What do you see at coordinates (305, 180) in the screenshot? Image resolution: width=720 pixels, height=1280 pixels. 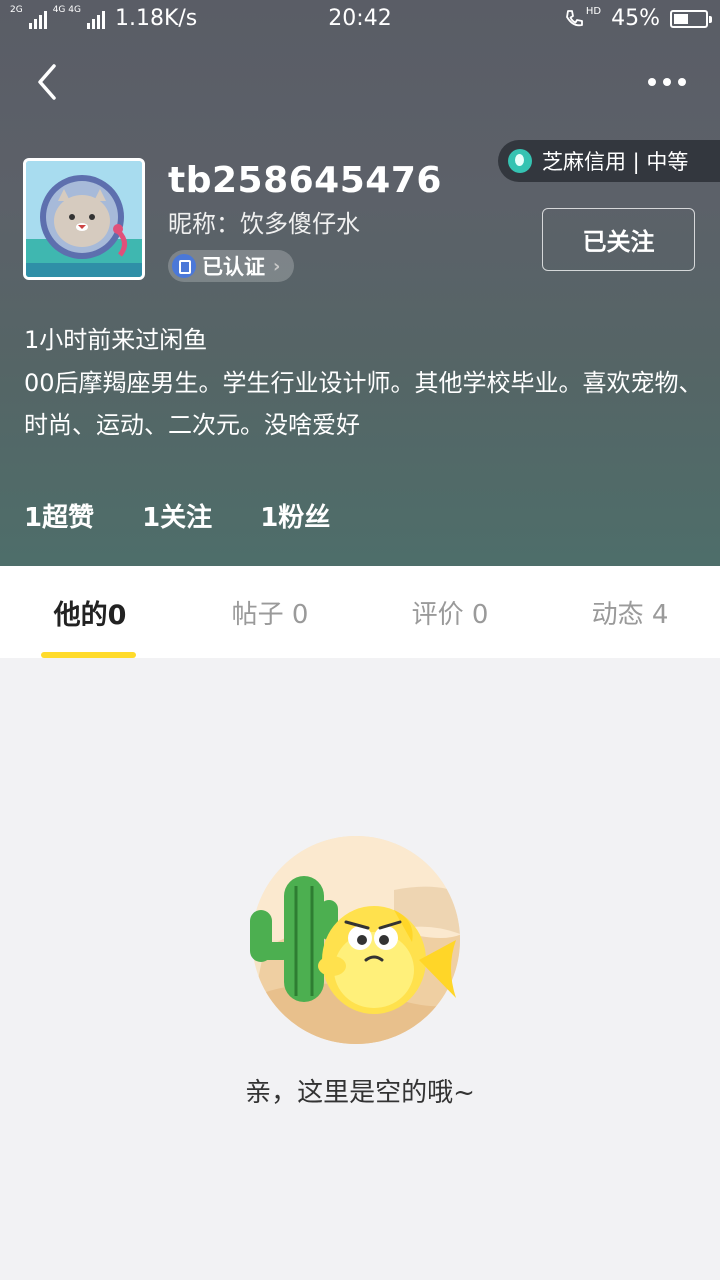 I see `username: tb258645476` at bounding box center [305, 180].